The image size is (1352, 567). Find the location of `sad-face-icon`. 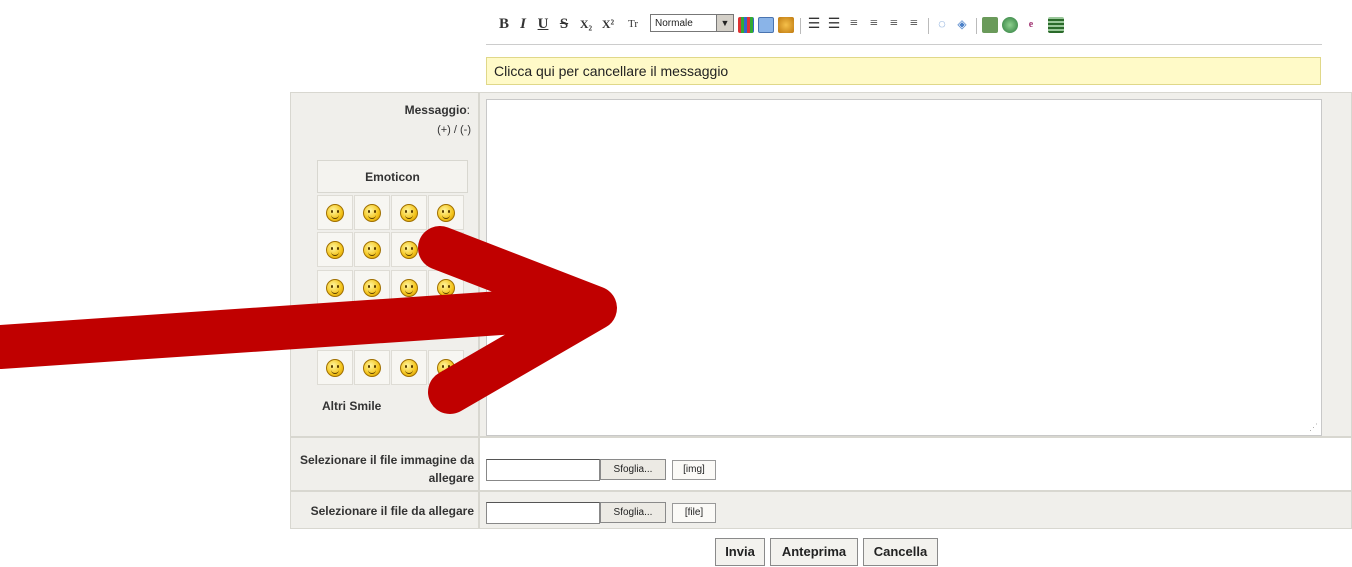

sad-face-icon is located at coordinates (372, 212).